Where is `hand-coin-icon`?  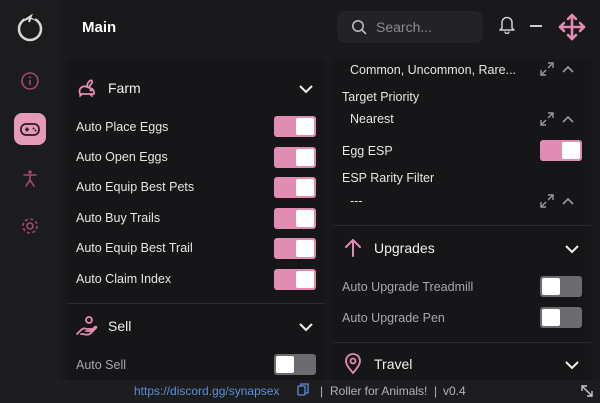
hand-coin-icon is located at coordinates (87, 328).